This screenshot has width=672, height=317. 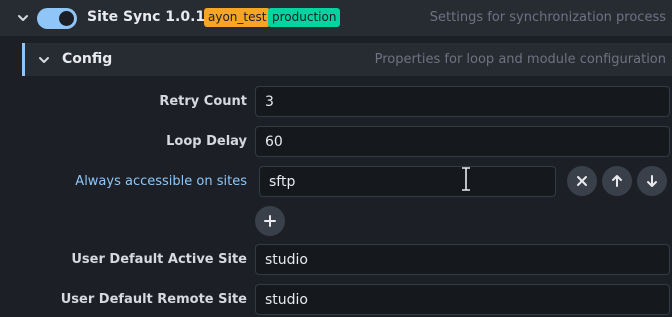 I want to click on arrow-up-icon, so click(x=617, y=181).